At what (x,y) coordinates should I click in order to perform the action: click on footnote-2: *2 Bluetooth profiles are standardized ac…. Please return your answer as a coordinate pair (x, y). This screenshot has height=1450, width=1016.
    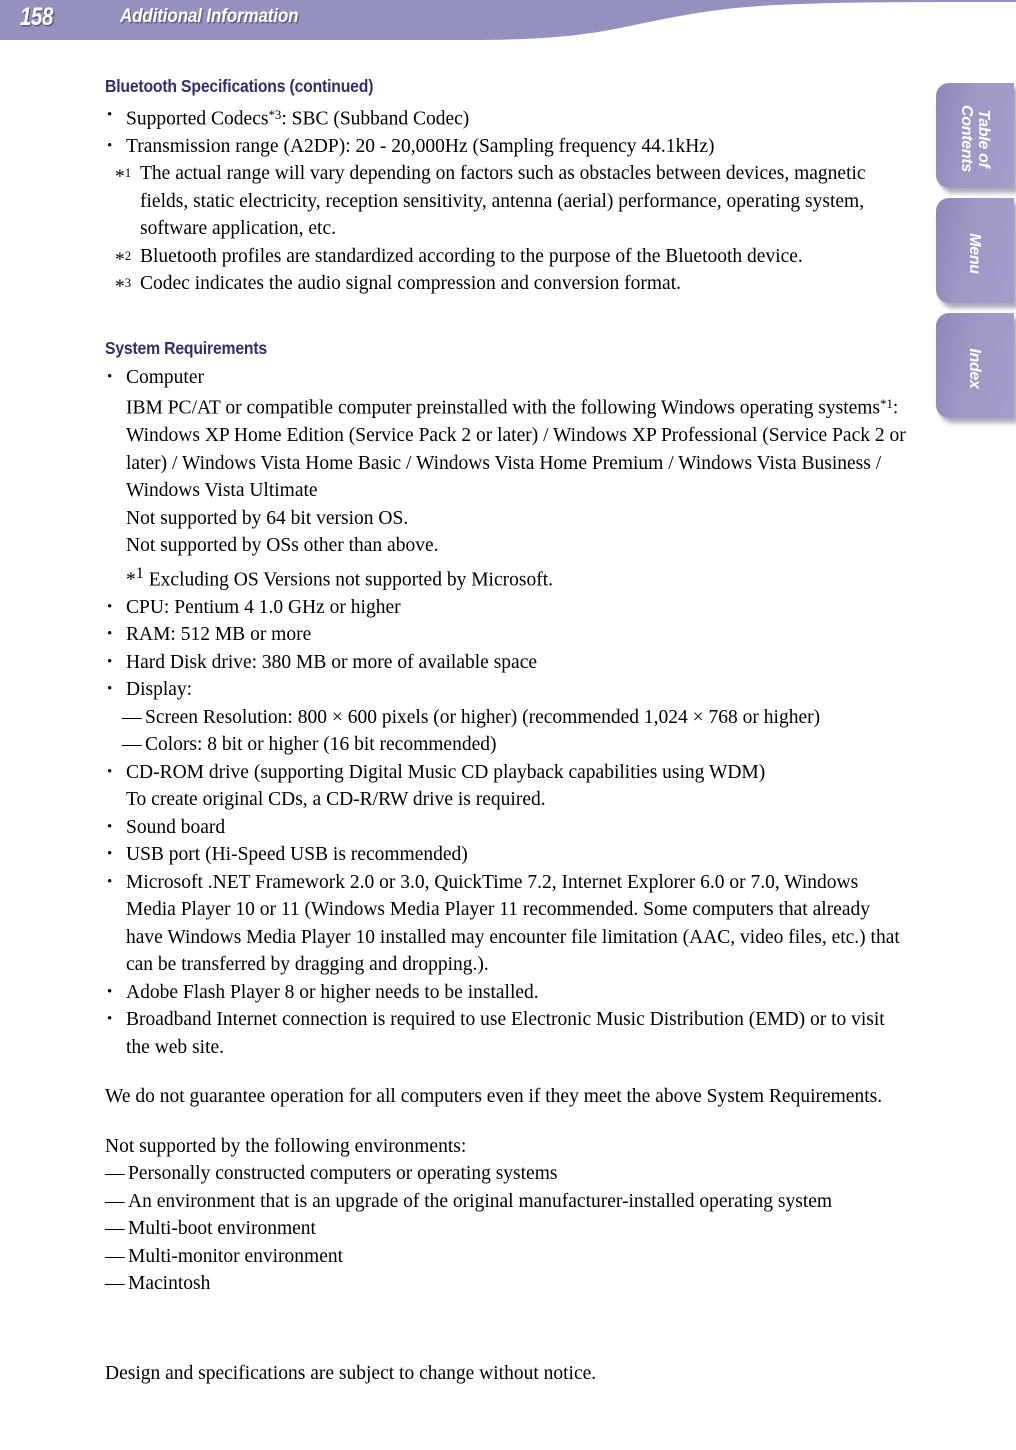
    Looking at the image, I should click on (507, 257).